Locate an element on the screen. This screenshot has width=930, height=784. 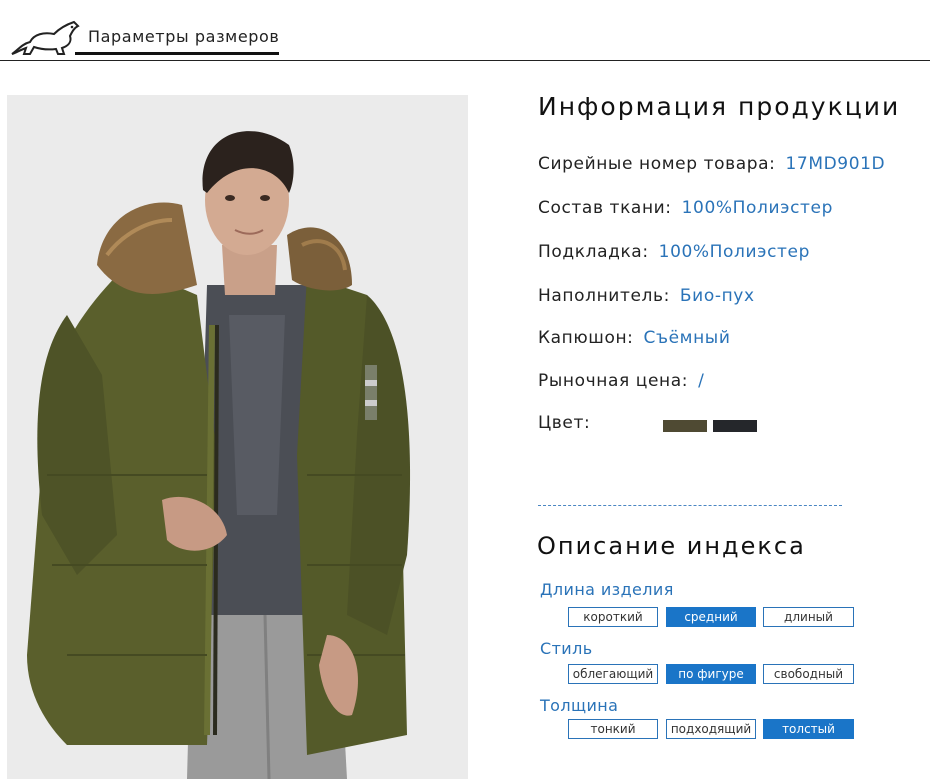
info-row-color: Цвет: is located at coordinates (564, 423).